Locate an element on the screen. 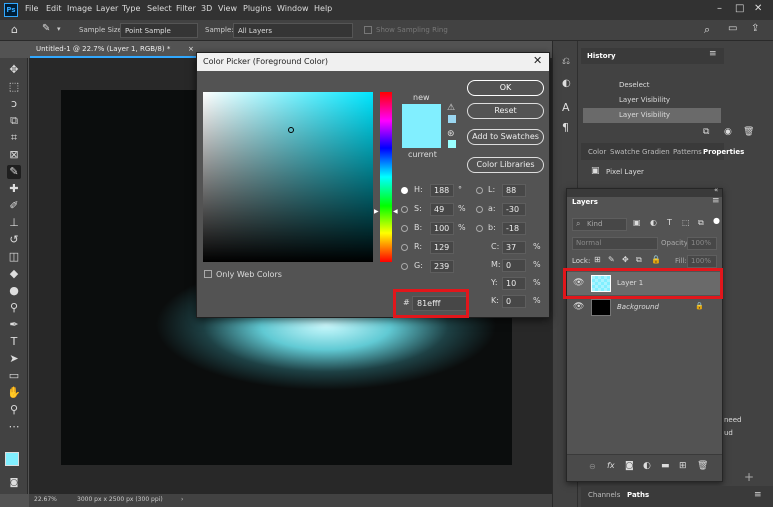 Image resolution: width=773 pixels, height=507 pixels. lab-l-input: 88 is located at coordinates (514, 190).